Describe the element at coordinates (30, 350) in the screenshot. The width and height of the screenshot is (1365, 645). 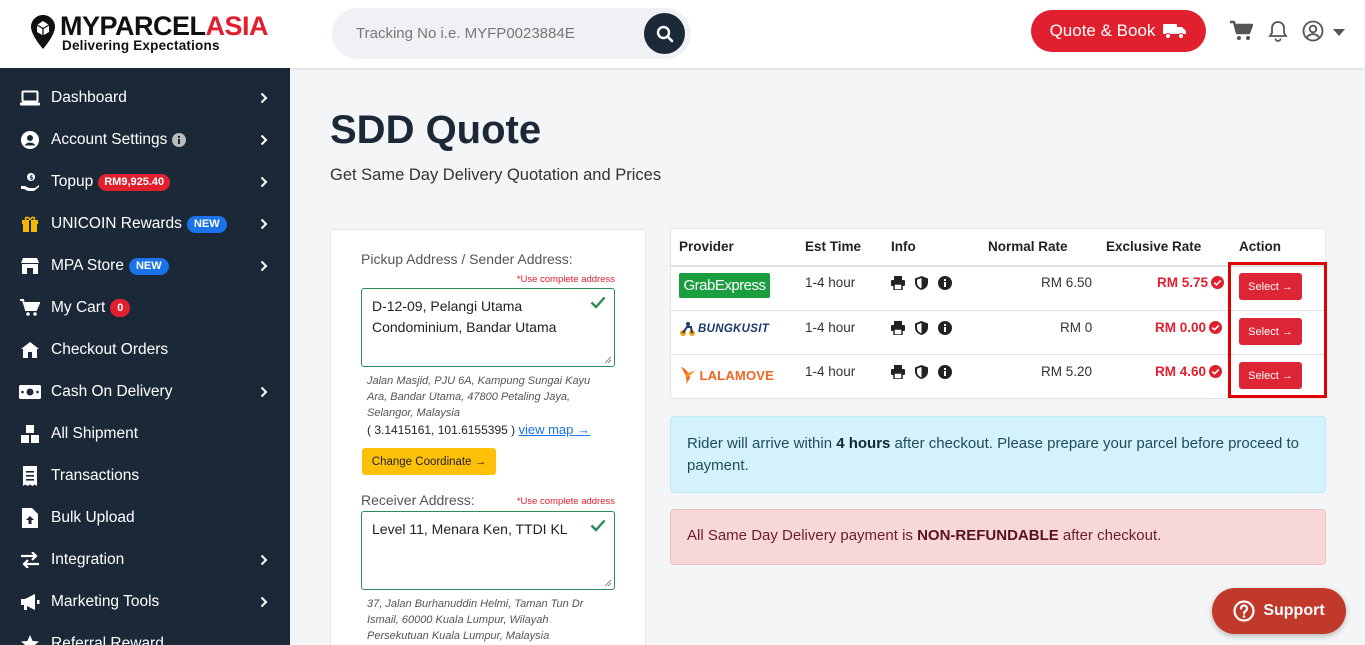
I see `house-icon` at that location.